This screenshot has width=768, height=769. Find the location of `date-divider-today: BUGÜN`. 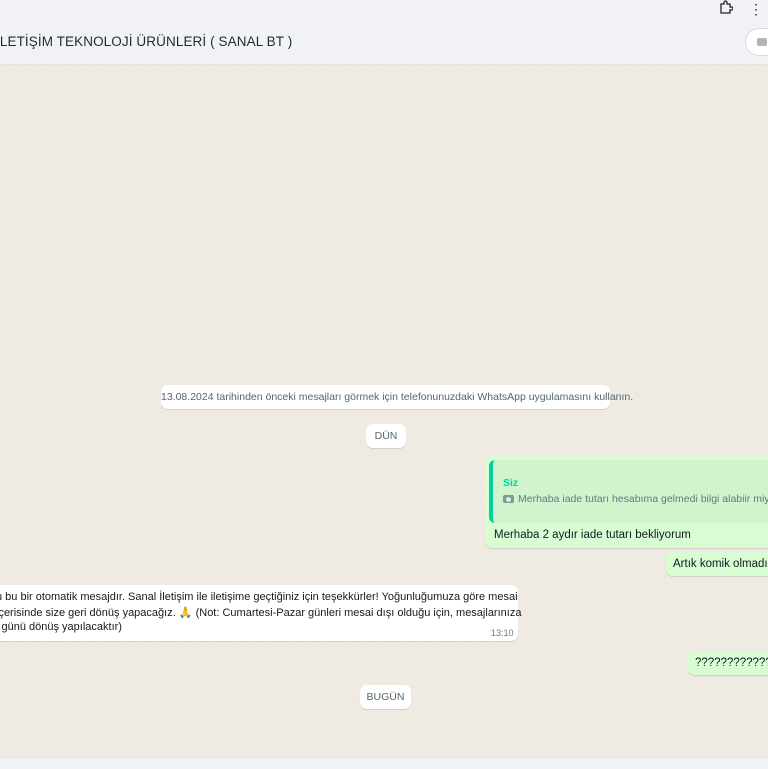

date-divider-today: BUGÜN is located at coordinates (385, 697).